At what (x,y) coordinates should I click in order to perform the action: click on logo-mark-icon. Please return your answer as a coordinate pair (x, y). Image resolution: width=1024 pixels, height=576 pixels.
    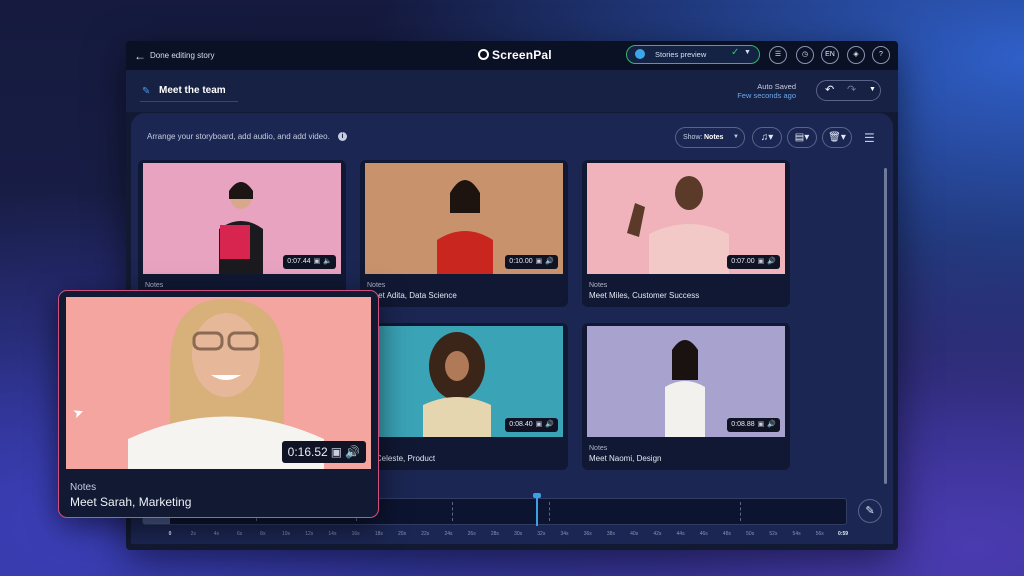
    Looking at the image, I should click on (483, 54).